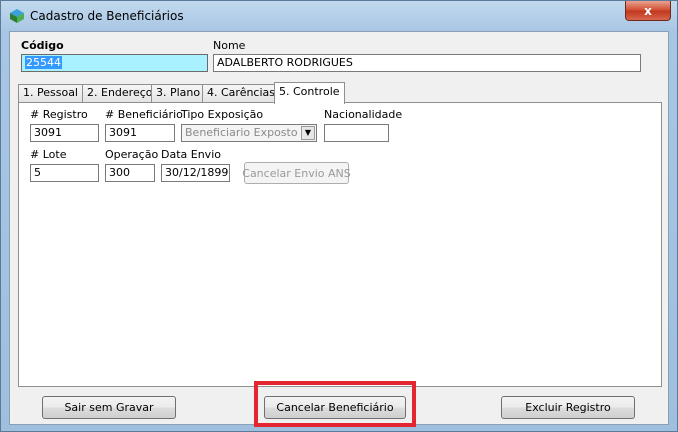  Describe the element at coordinates (48, 154) in the screenshot. I see `lote-label: # Lote` at that location.